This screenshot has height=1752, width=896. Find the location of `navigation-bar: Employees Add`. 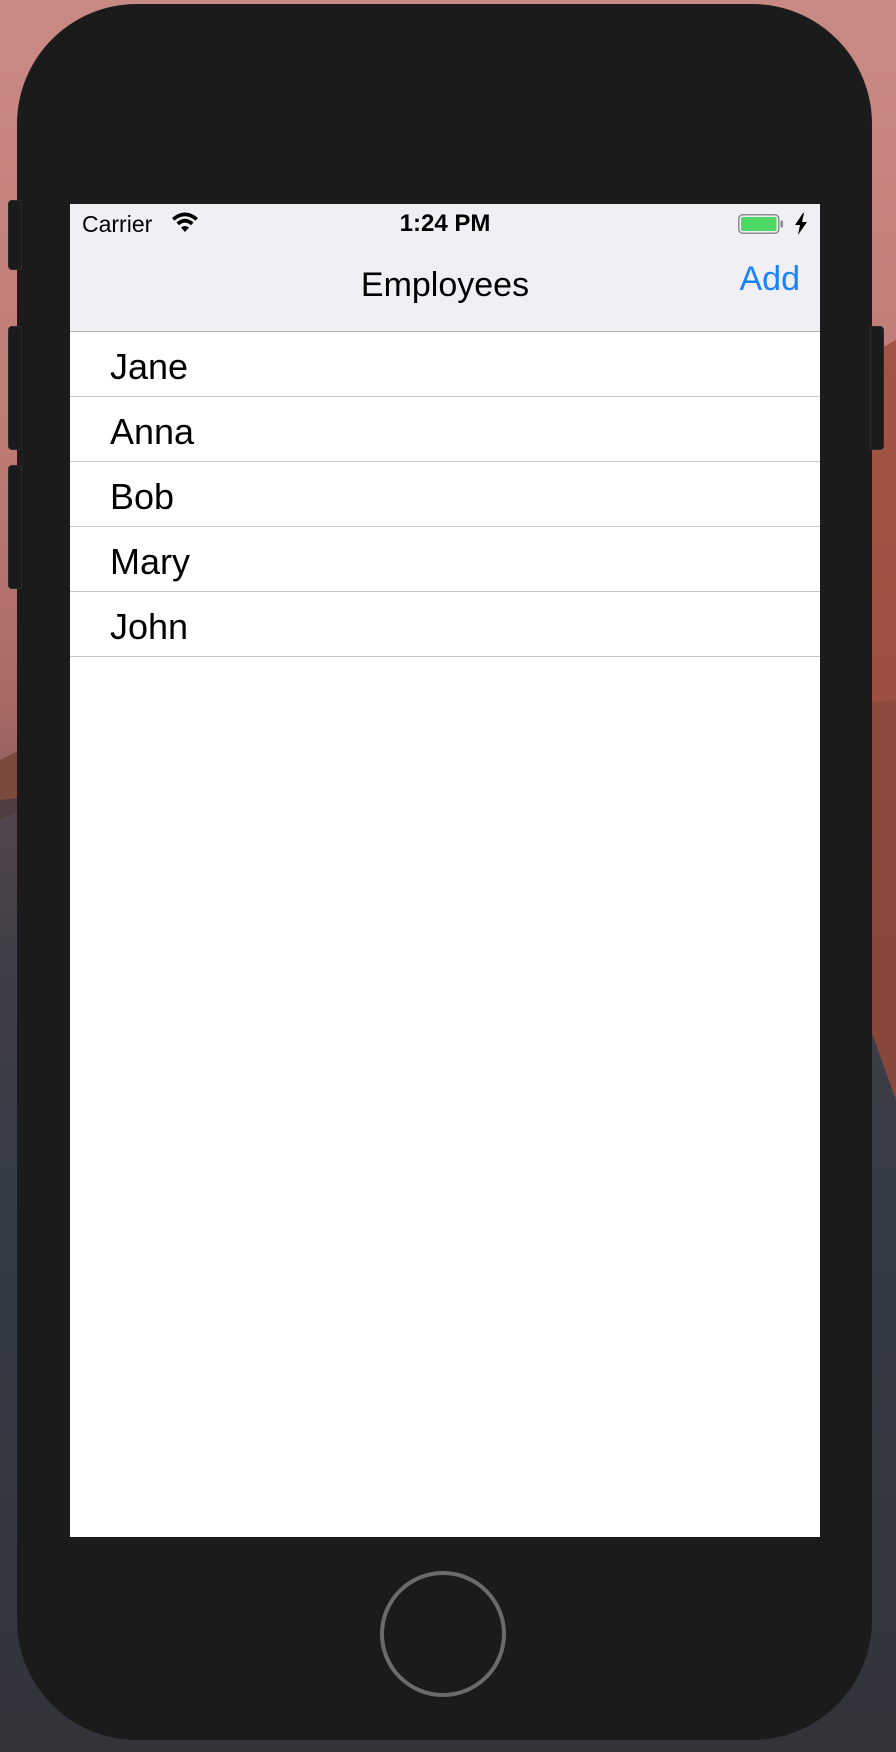

navigation-bar: Employees Add is located at coordinates (445, 288).